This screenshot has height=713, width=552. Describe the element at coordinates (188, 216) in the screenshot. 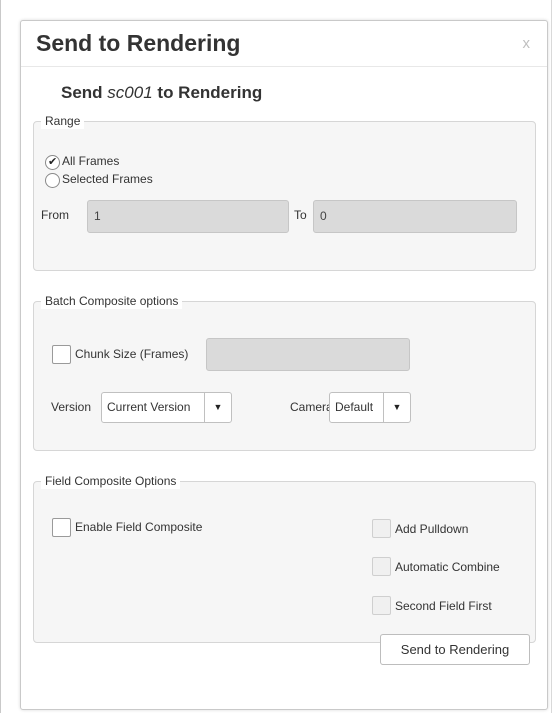

I see `from-field: 1` at that location.